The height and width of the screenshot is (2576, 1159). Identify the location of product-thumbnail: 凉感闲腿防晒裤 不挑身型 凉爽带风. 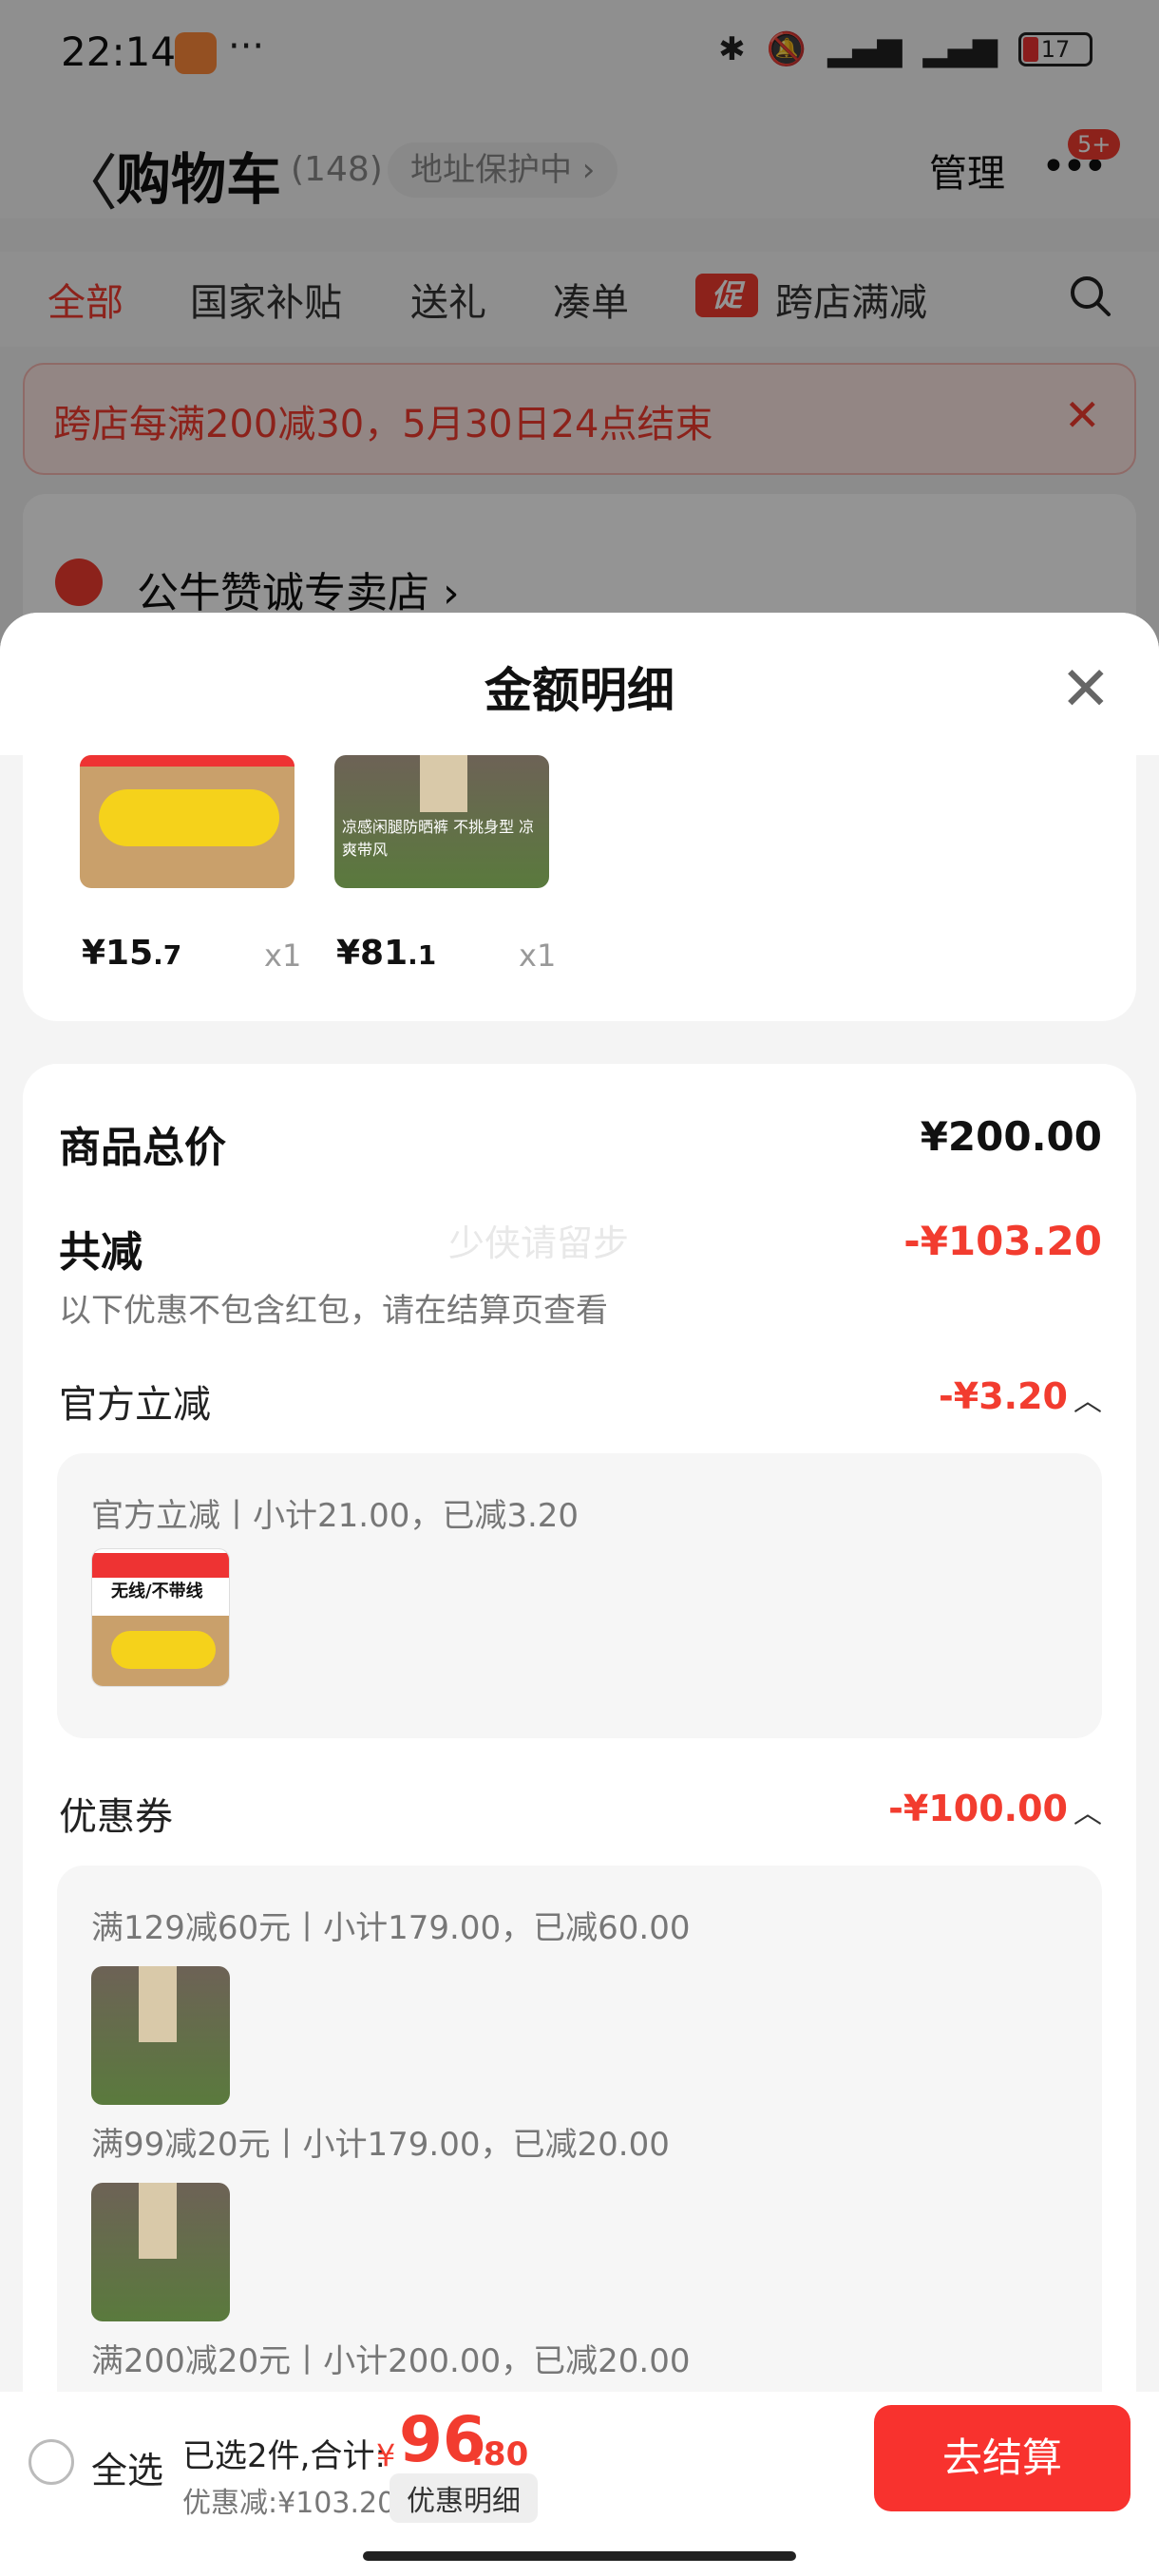
(441, 821).